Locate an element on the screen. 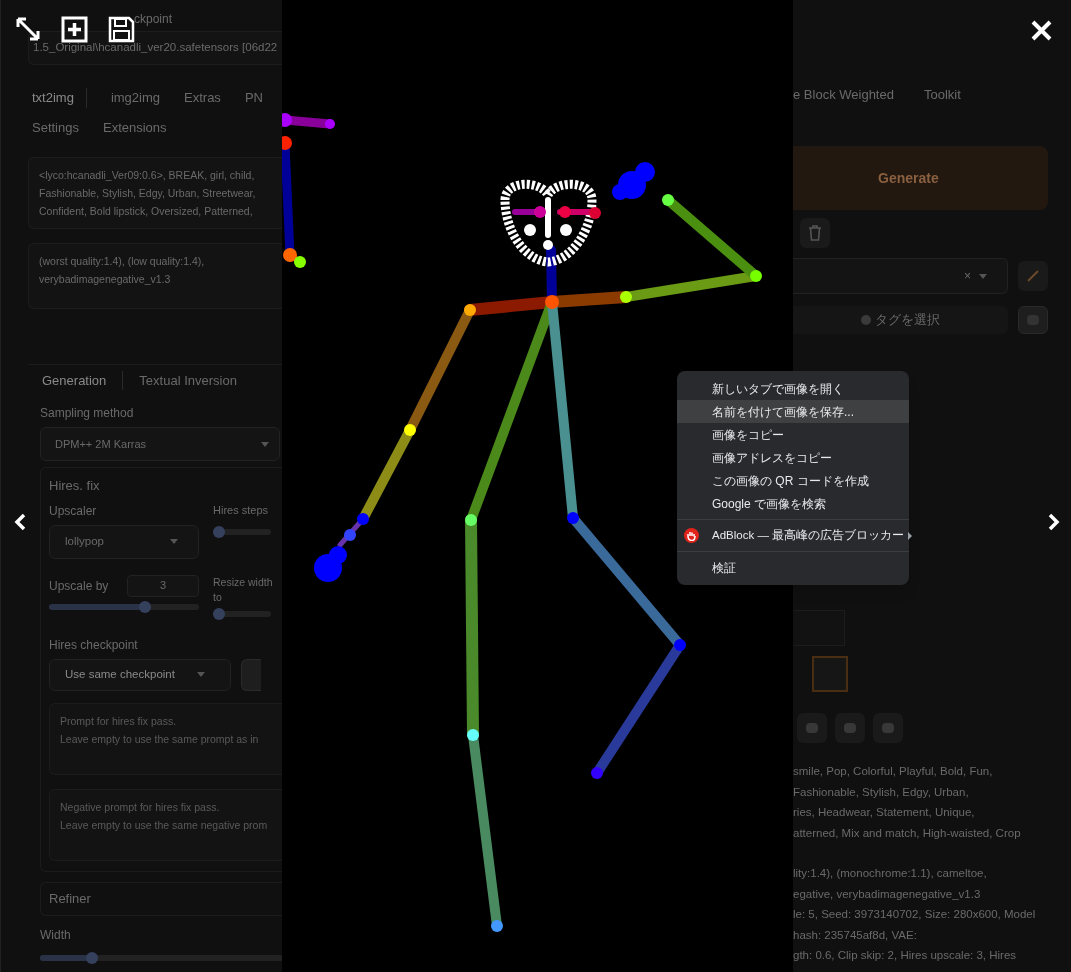 Image resolution: width=1071 pixels, height=972 pixels. previous-button is located at coordinates (20, 522).